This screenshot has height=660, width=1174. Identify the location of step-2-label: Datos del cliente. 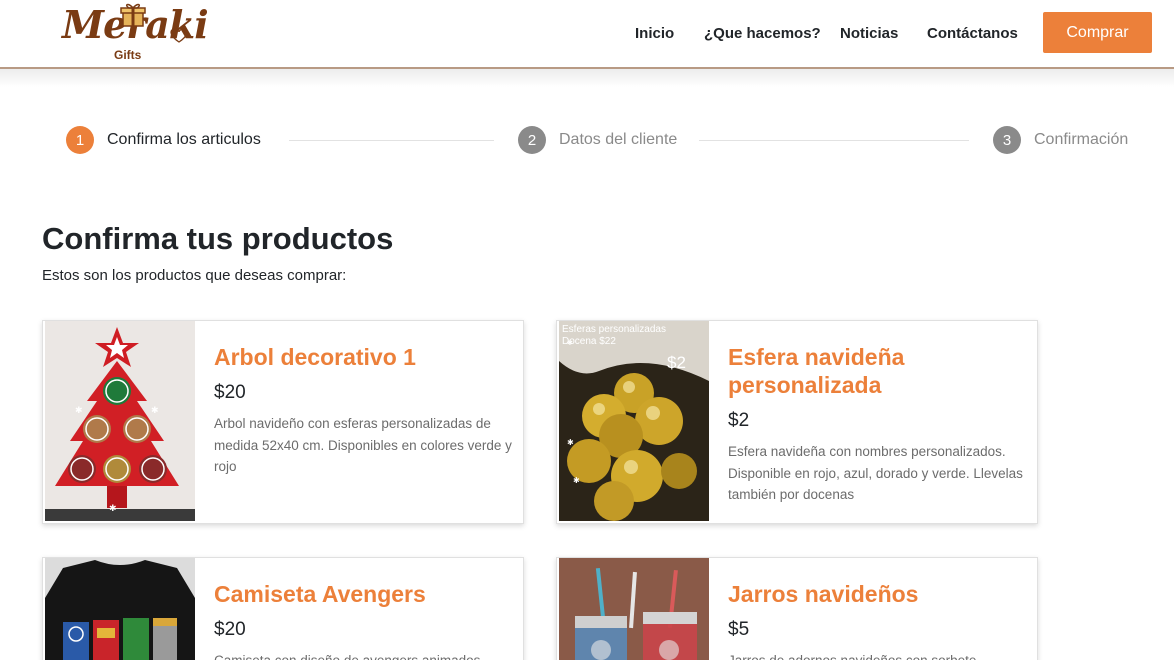
(618, 139).